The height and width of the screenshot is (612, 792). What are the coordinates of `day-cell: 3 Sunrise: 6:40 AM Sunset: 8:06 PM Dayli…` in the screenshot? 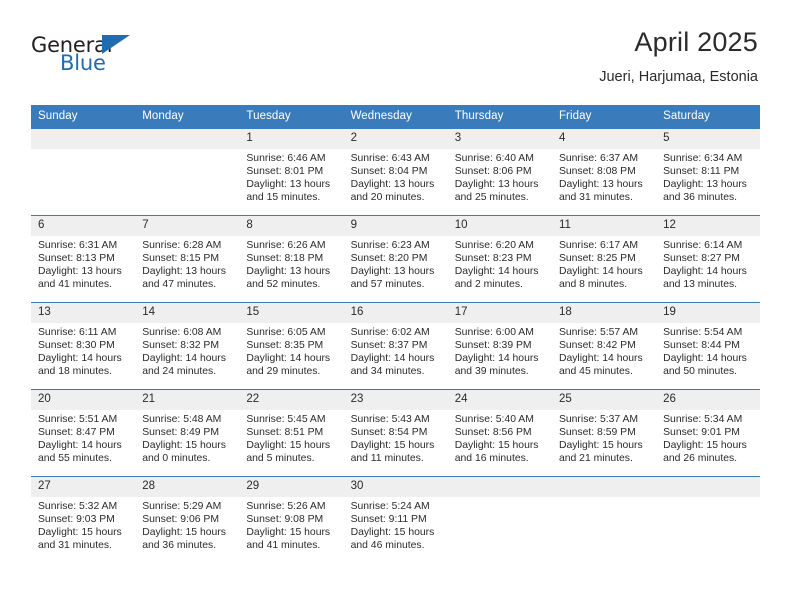 It's located at (499, 172).